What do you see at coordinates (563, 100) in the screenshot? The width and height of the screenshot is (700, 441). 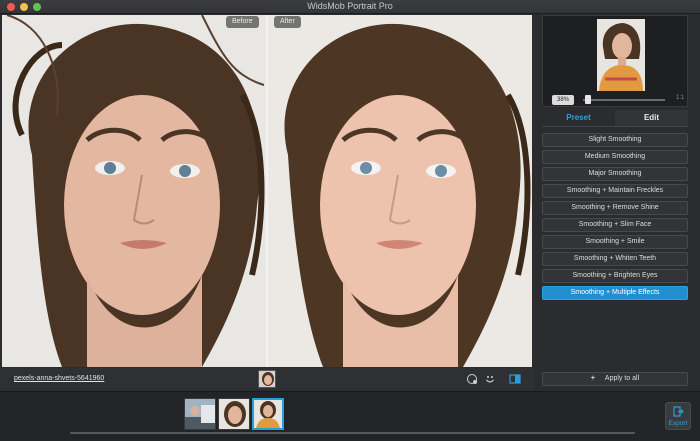 I see `zoom-level-field: 38%` at bounding box center [563, 100].